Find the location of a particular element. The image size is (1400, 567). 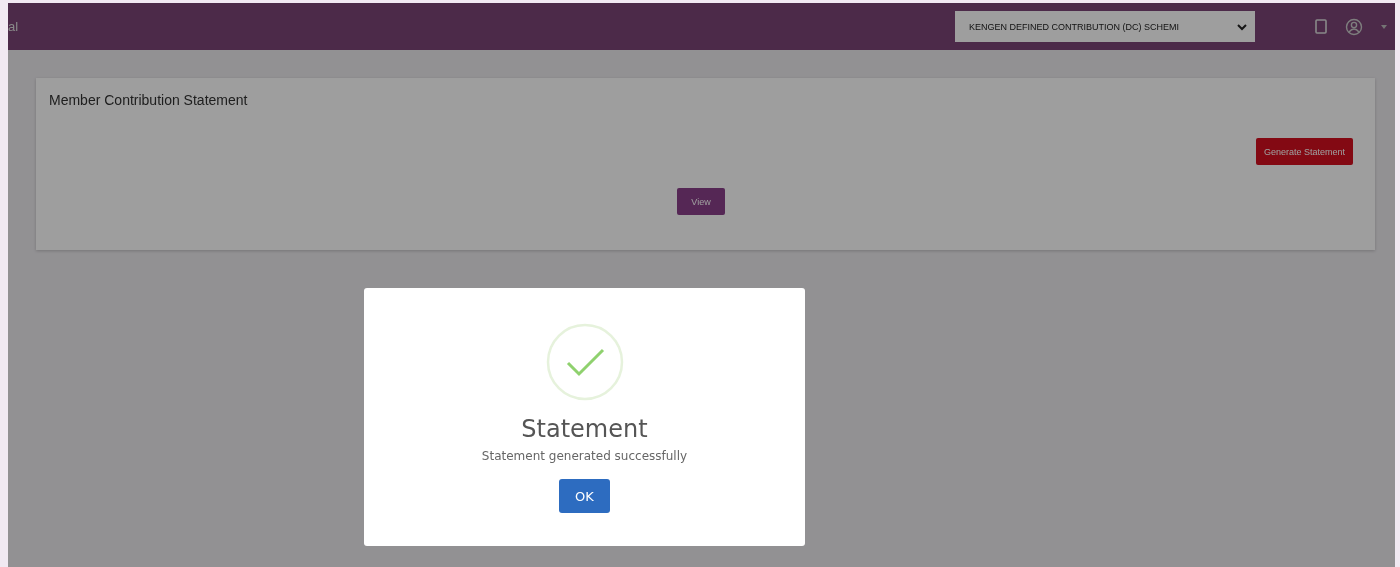

generate-statement-button: Generate Statement is located at coordinates (1304, 151).